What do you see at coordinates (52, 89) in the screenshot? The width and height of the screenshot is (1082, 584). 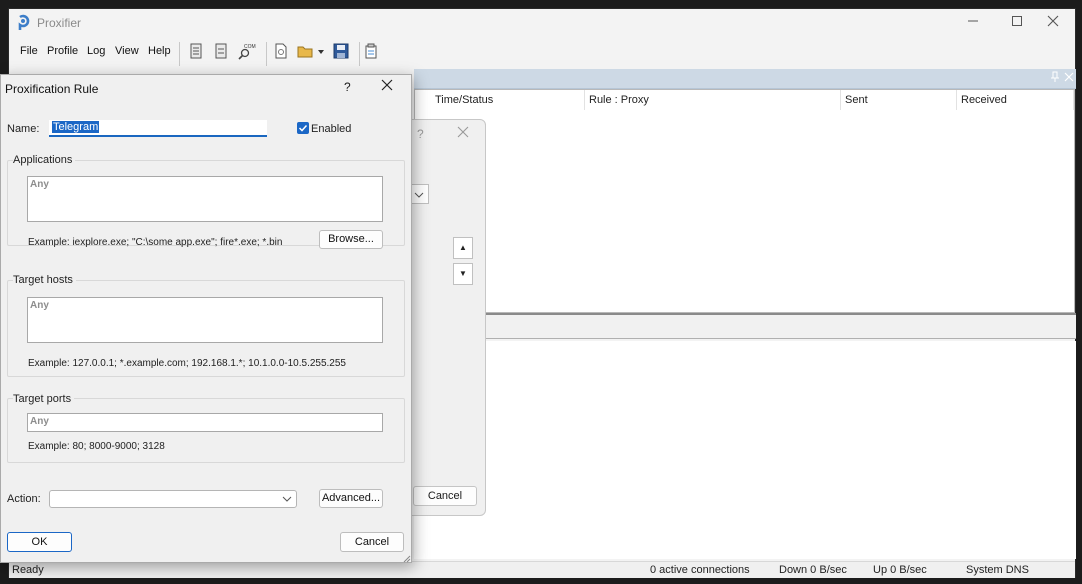 I see `dialog-title: Proxification Rule` at bounding box center [52, 89].